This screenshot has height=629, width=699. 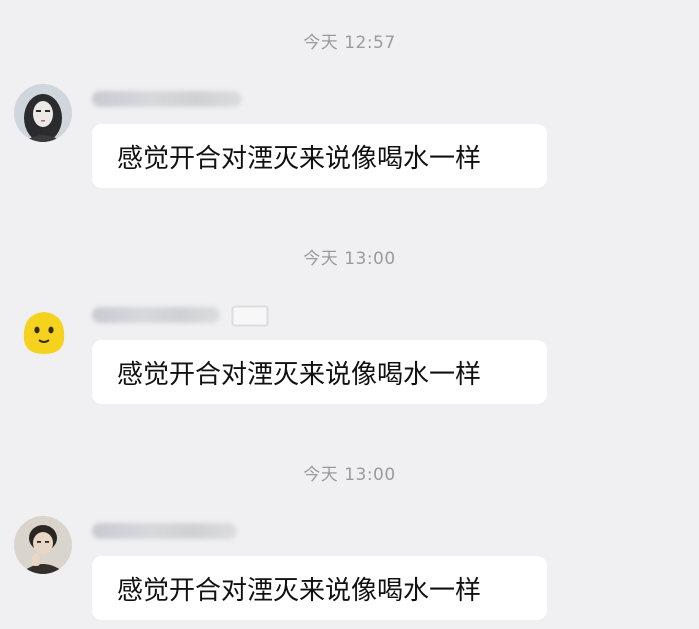 I want to click on message-timestamp: 今天 12:57, so click(x=349, y=43).